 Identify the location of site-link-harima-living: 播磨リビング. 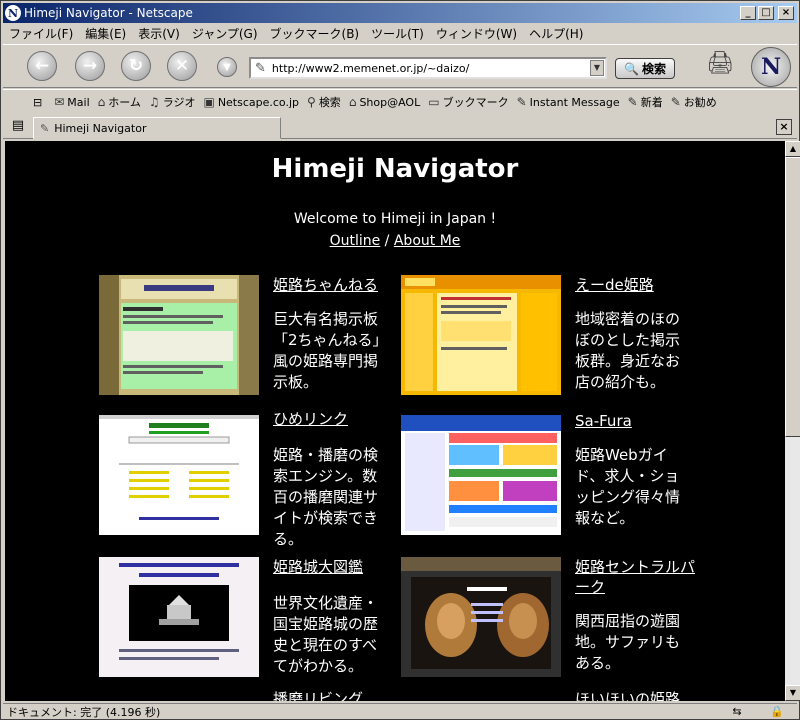
(318, 695).